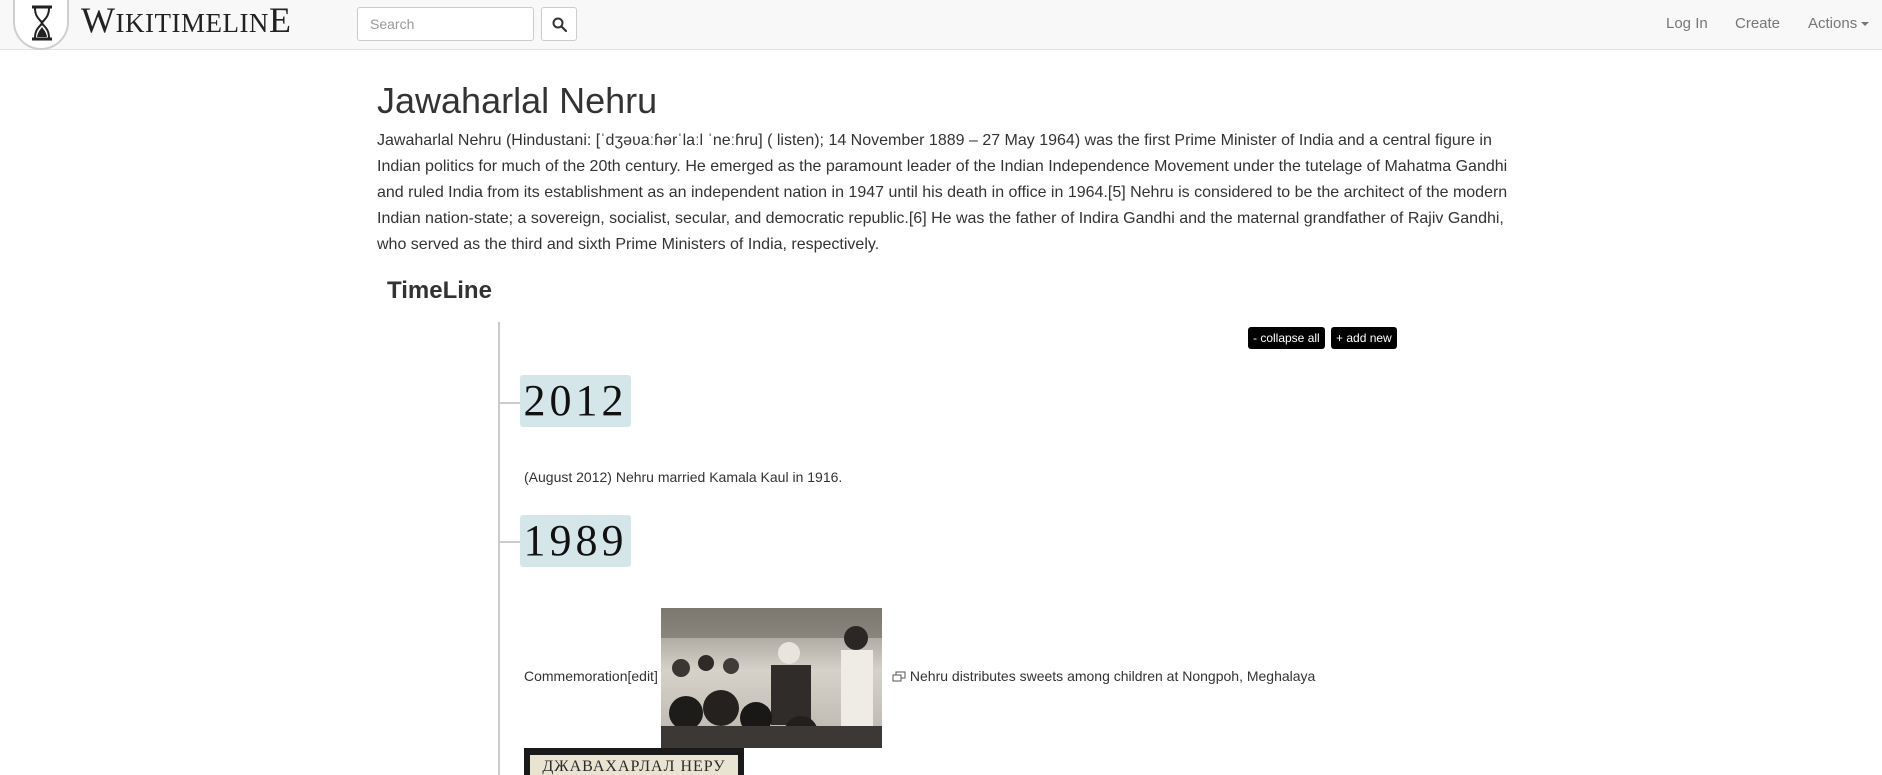 Image resolution: width=1882 pixels, height=775 pixels. I want to click on caret-down-icon, so click(1865, 24).